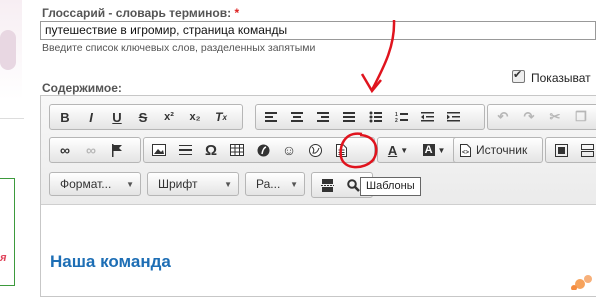 Image resolution: width=596 pixels, height=297 pixels. I want to click on image-button, so click(159, 150).